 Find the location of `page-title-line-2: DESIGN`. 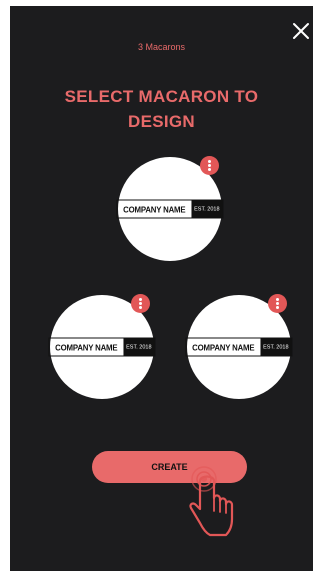

page-title-line-2: DESIGN is located at coordinates (161, 121).